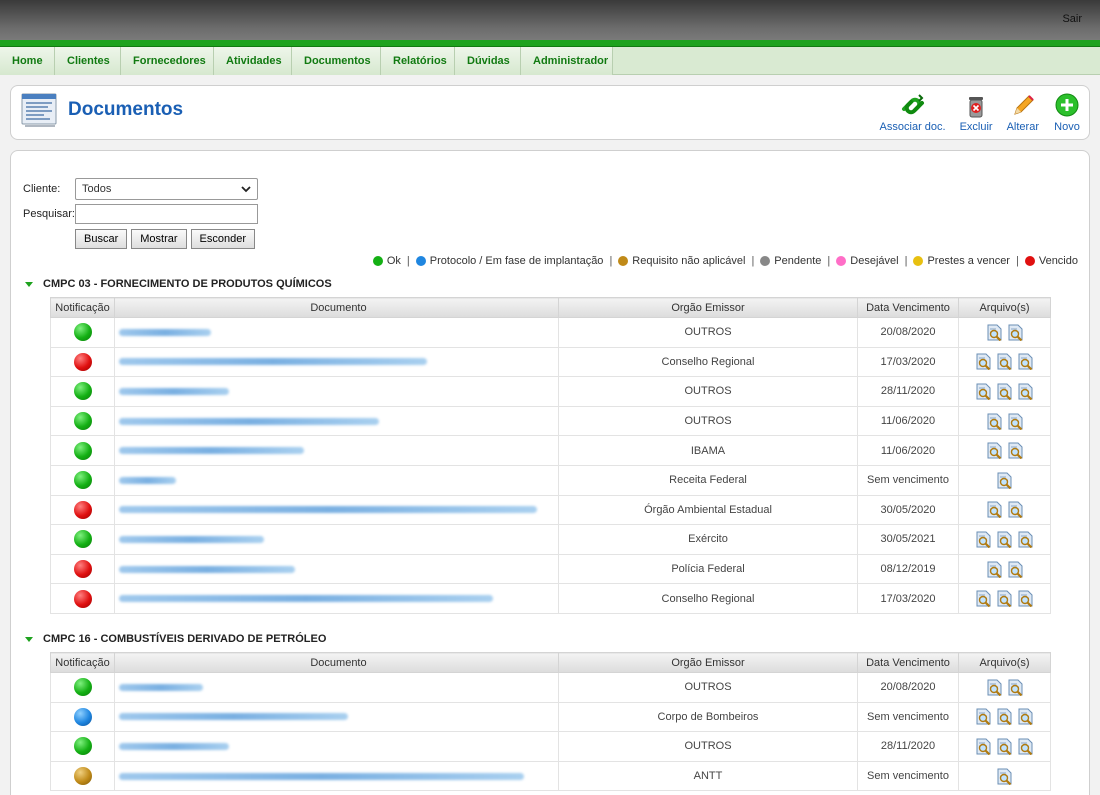  Describe the element at coordinates (488, 61) in the screenshot. I see `nav-item-duvidas: Dúvidas` at that location.